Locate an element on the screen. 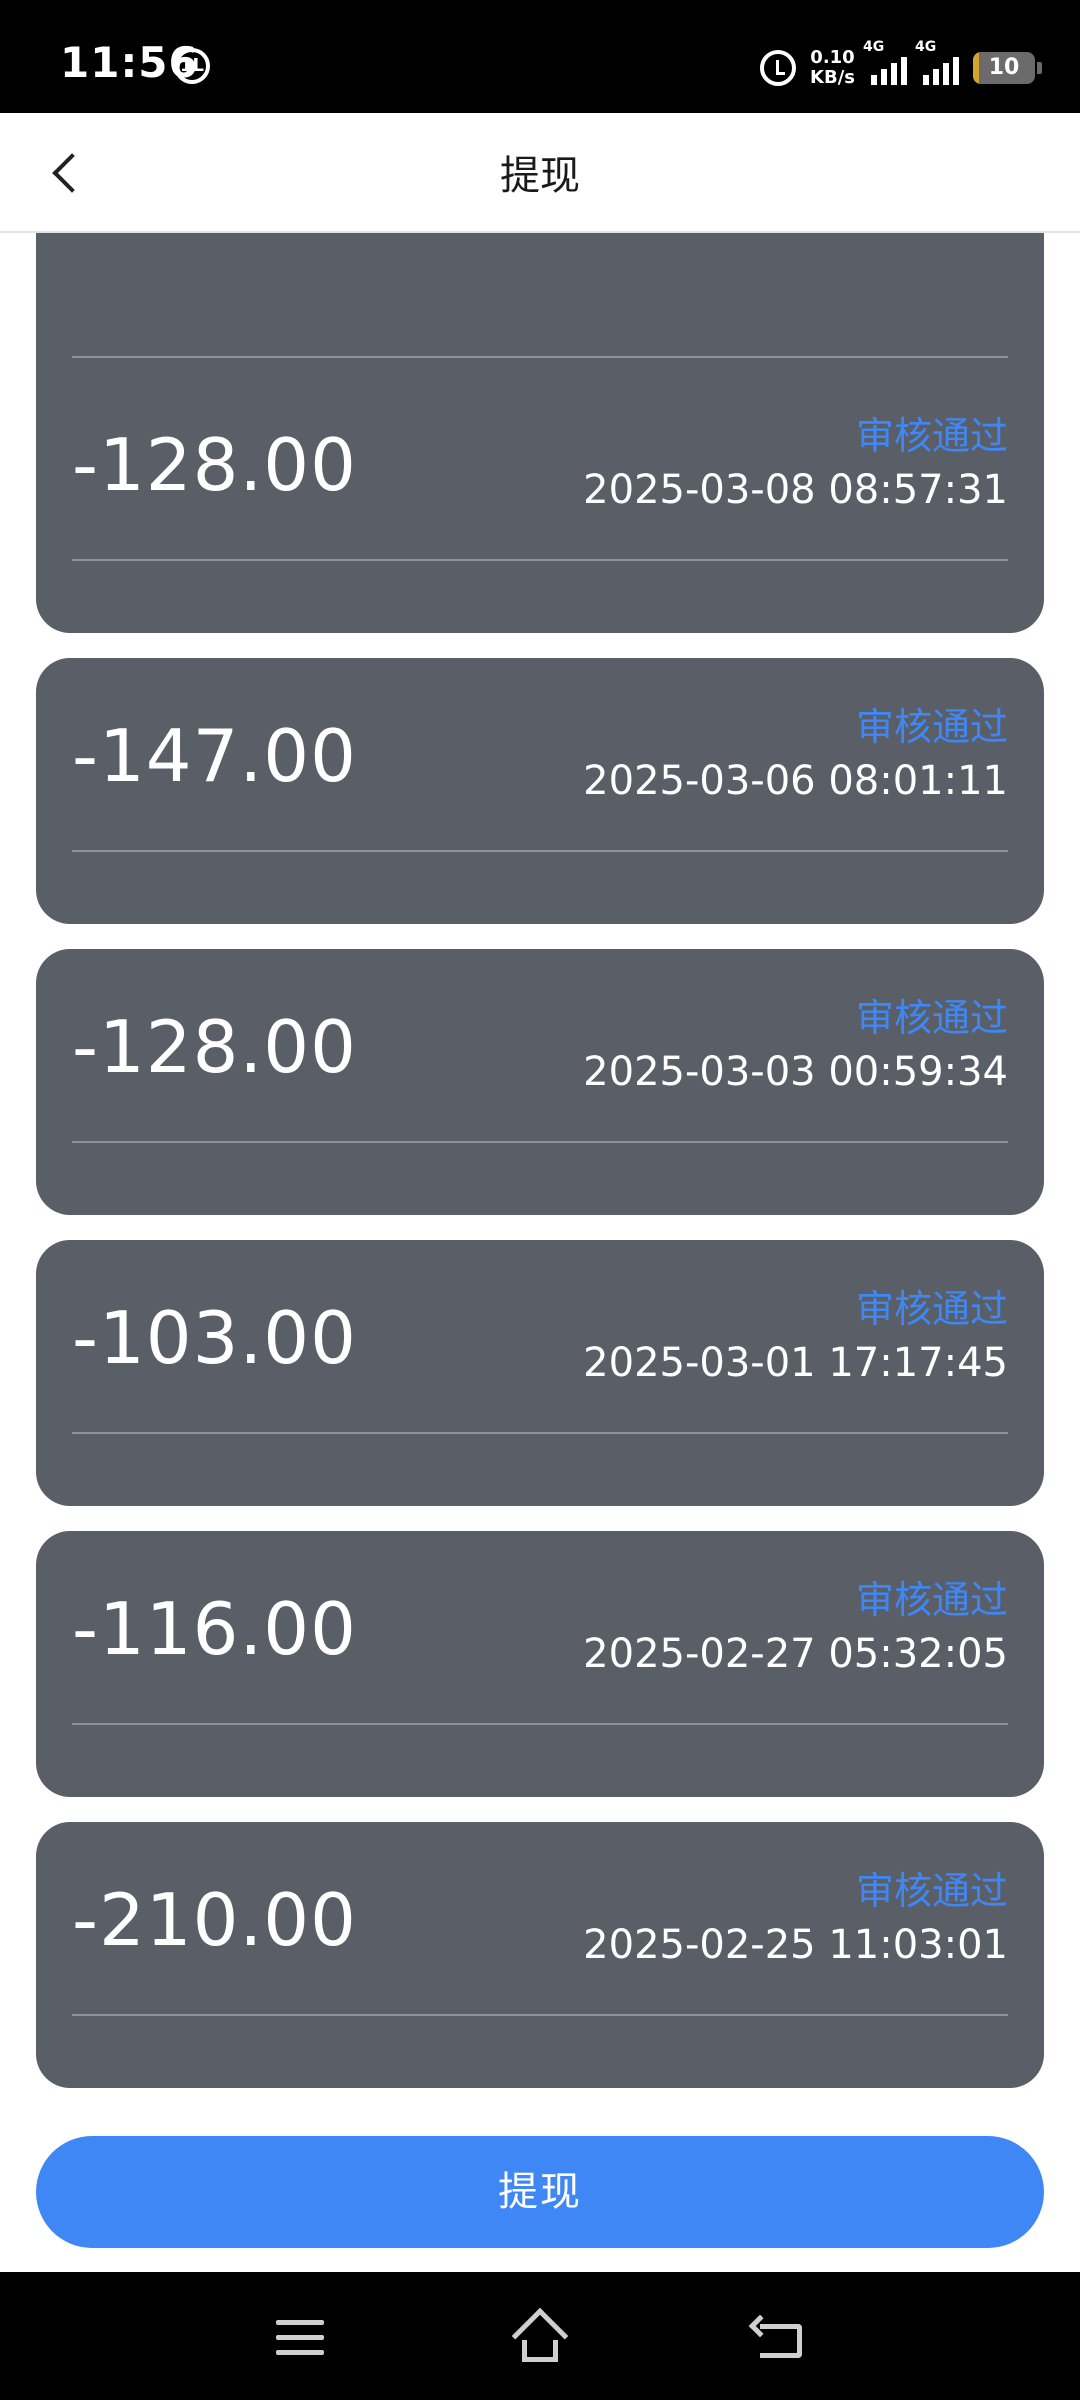  withdrawal-record-card: -128.00 审核通过 2025-03-03 00:59:34 is located at coordinates (540, 1082).